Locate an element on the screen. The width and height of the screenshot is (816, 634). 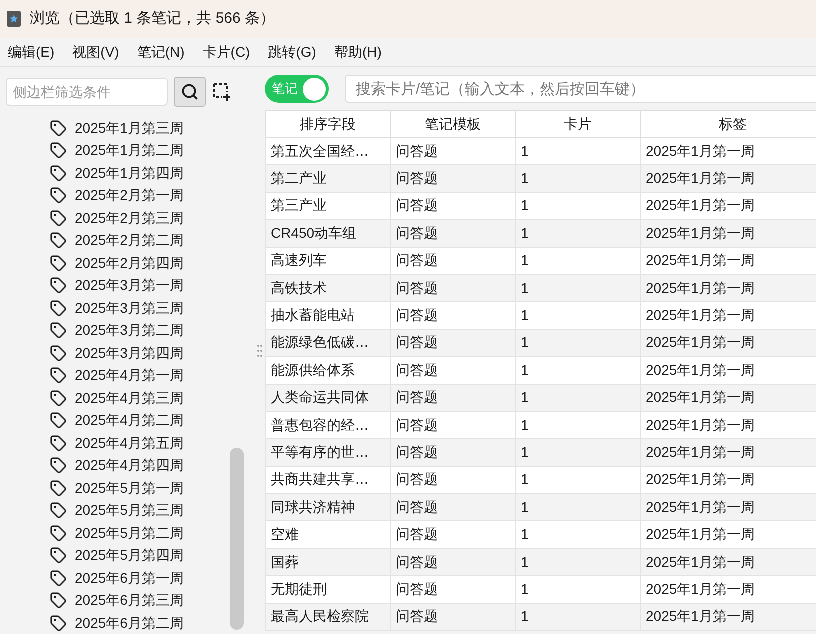
window-title: 浏览（已选取 1 条笔记，共 566 条） is located at coordinates (153, 18).